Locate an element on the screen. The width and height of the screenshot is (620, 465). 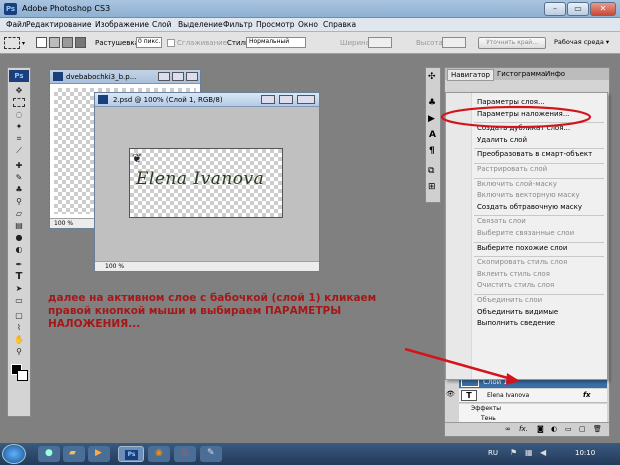
clock: 10:10 is located at coordinates (585, 453).